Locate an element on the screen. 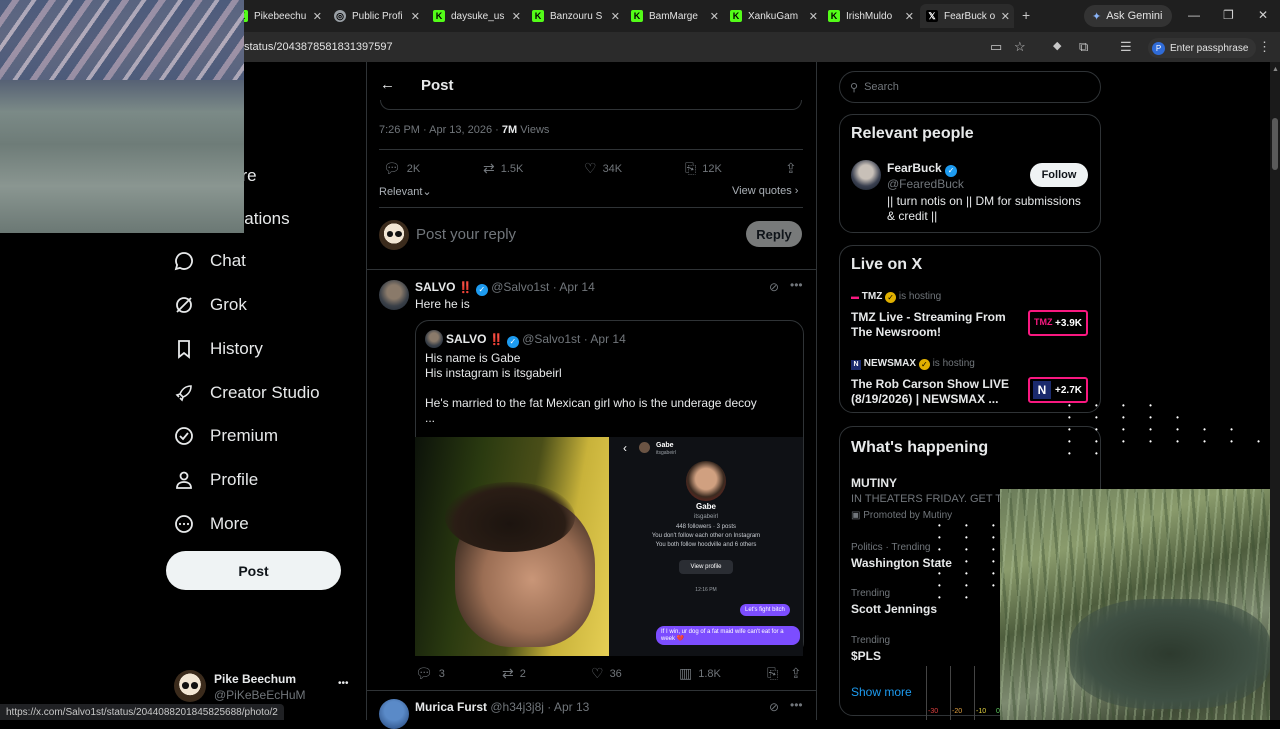  ask-gemini-button: ✦ Ask Gemini is located at coordinates (1128, 16).